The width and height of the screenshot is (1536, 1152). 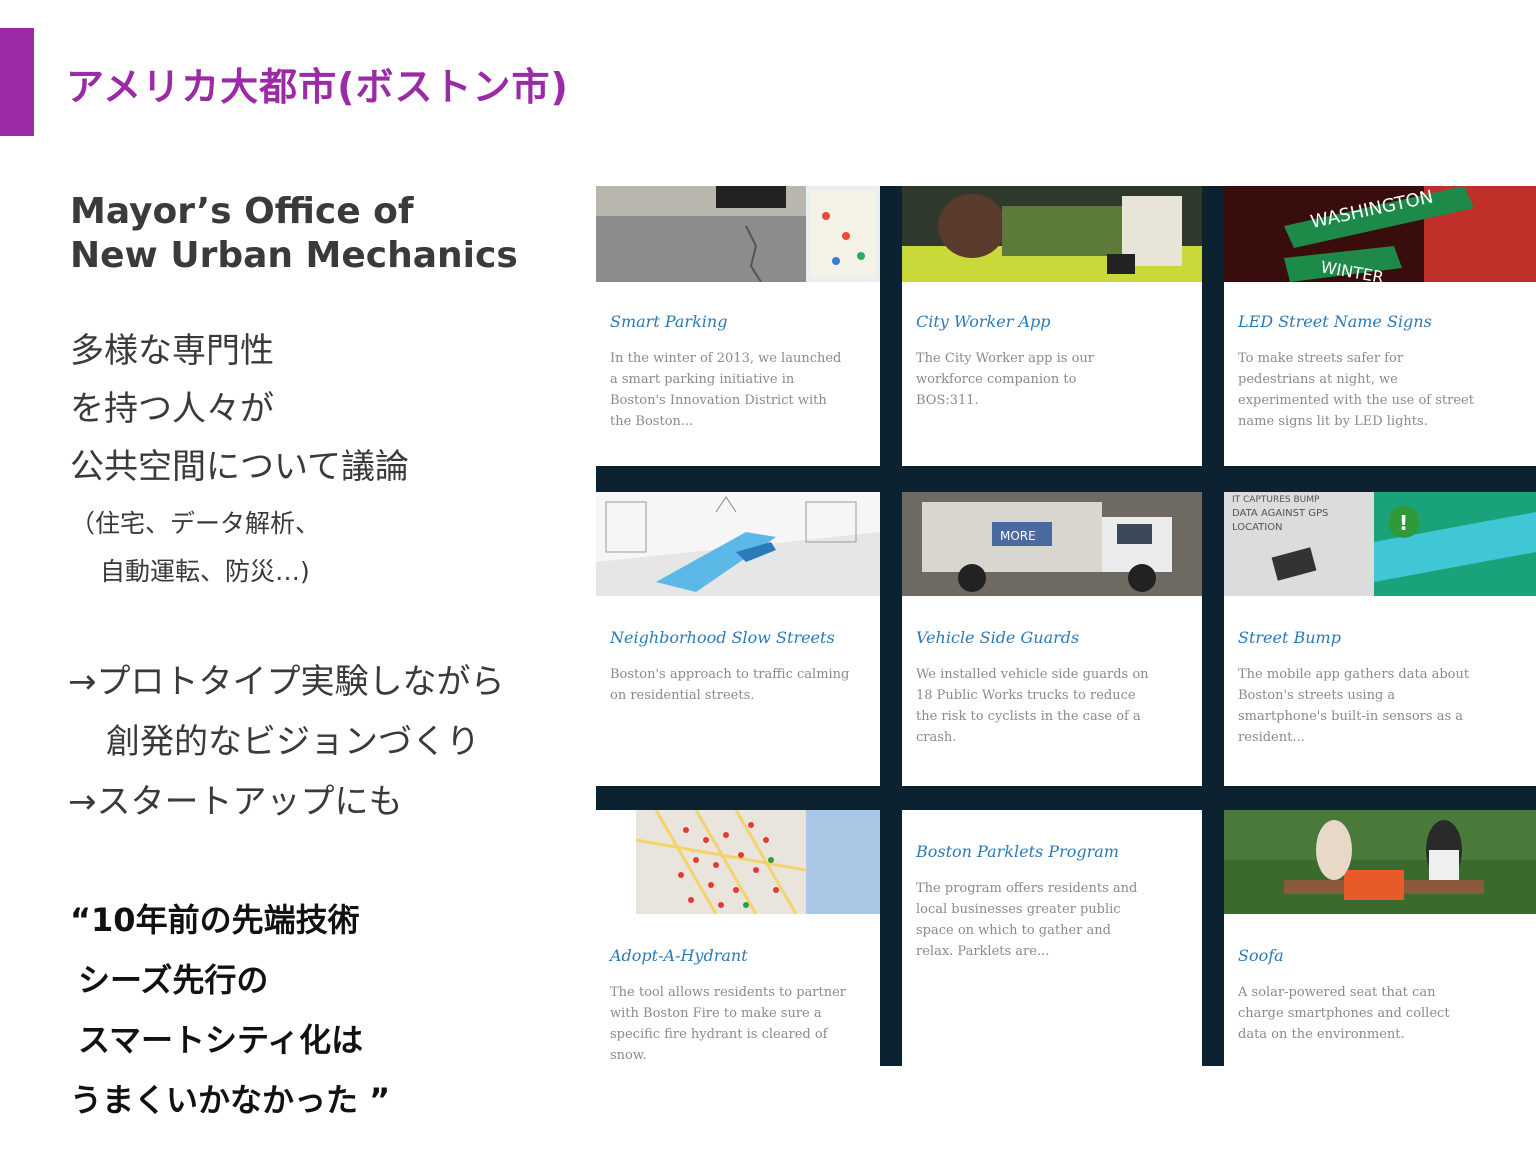 I want to click on card-title: Smart Parking, so click(x=669, y=321).